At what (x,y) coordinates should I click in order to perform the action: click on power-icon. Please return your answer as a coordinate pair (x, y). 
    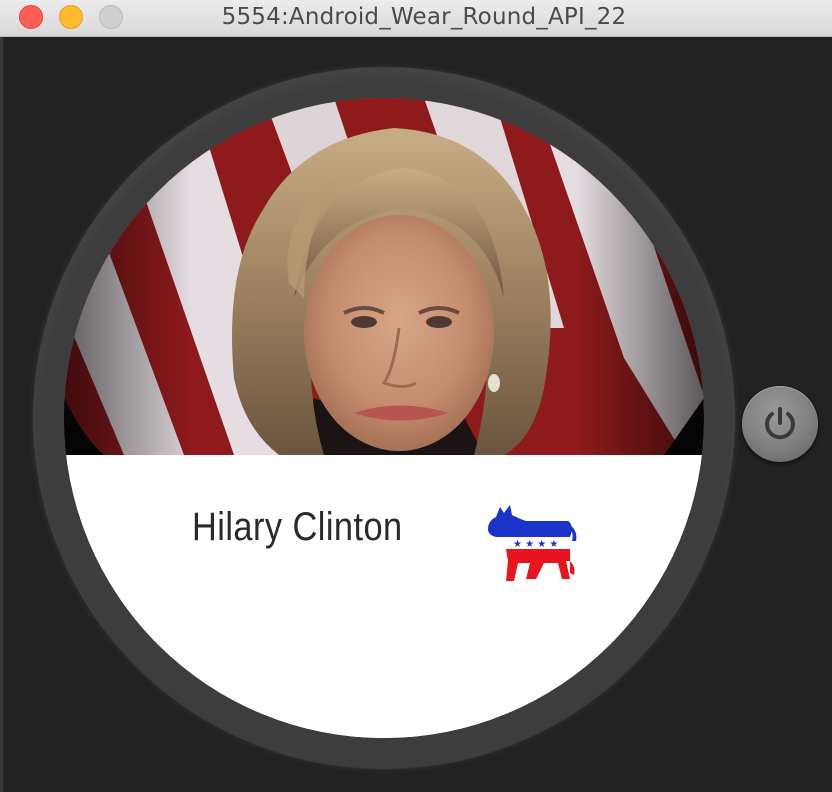
    Looking at the image, I should click on (780, 423).